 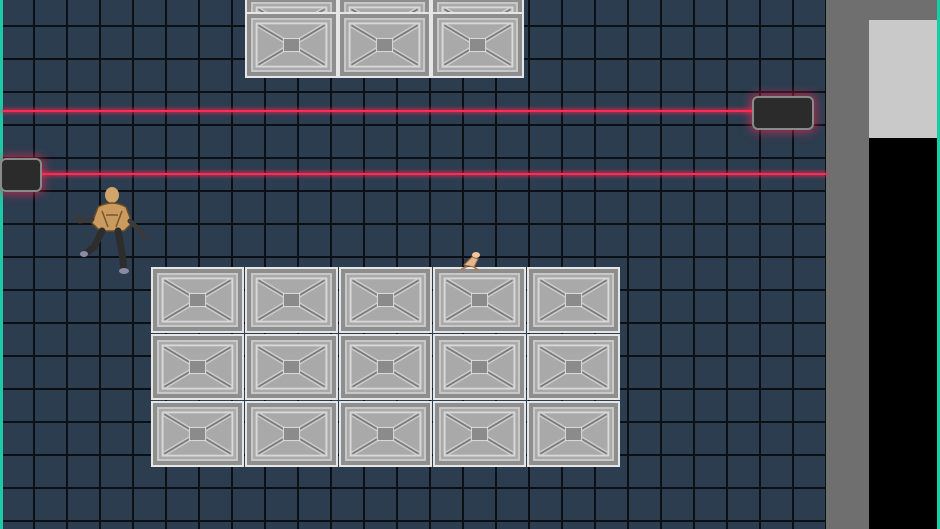 What do you see at coordinates (903, 79) in the screenshot?
I see `side-panel-light` at bounding box center [903, 79].